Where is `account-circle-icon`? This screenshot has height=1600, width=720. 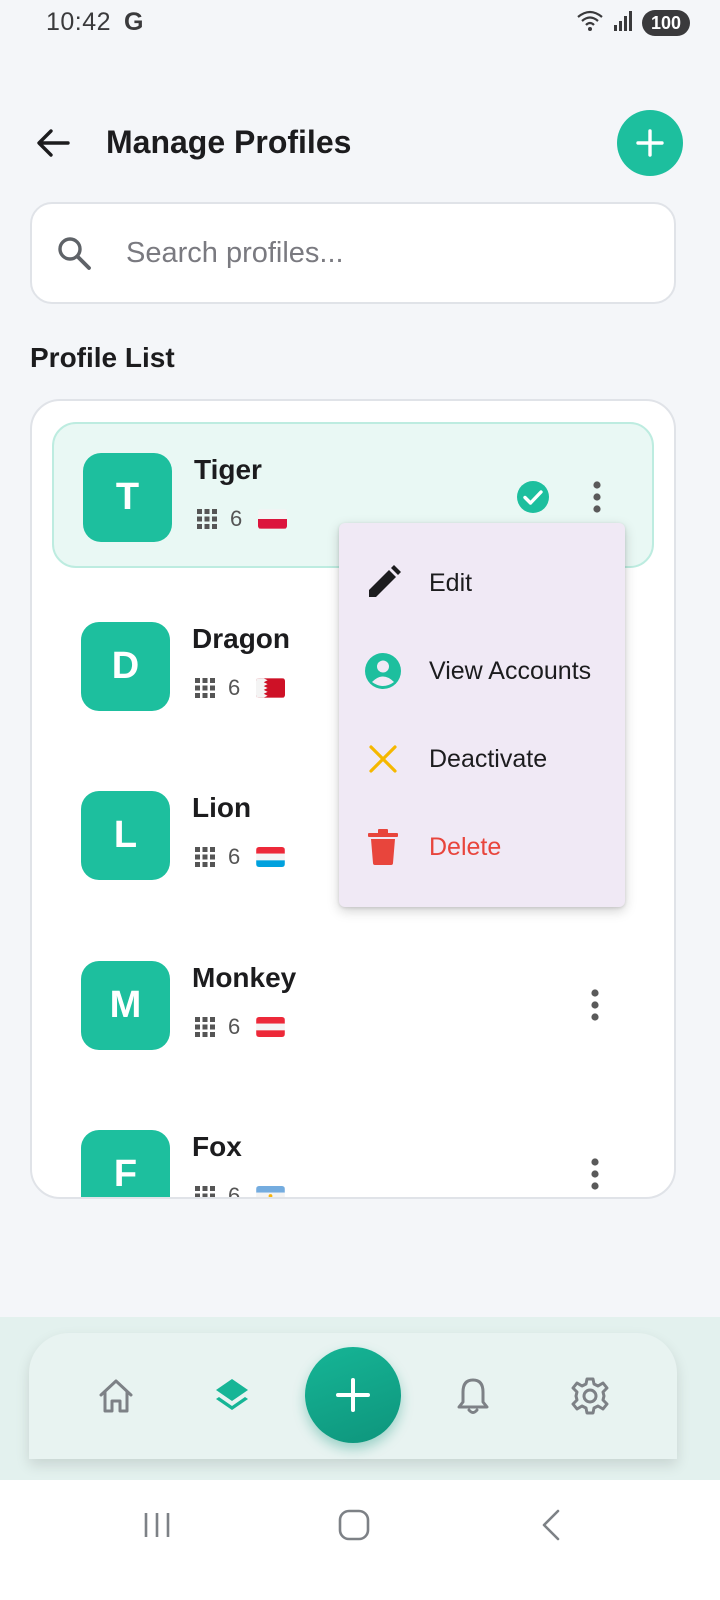 account-circle-icon is located at coordinates (383, 671).